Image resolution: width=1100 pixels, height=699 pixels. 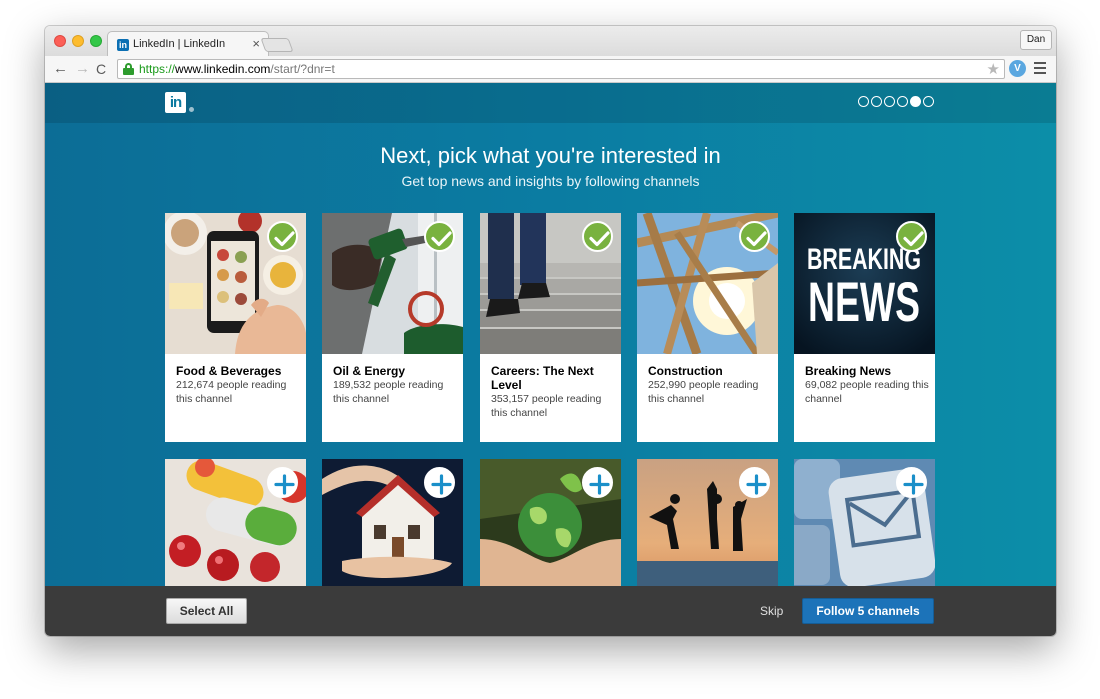 I want to click on extension-icon: V, so click(x=1017, y=68).